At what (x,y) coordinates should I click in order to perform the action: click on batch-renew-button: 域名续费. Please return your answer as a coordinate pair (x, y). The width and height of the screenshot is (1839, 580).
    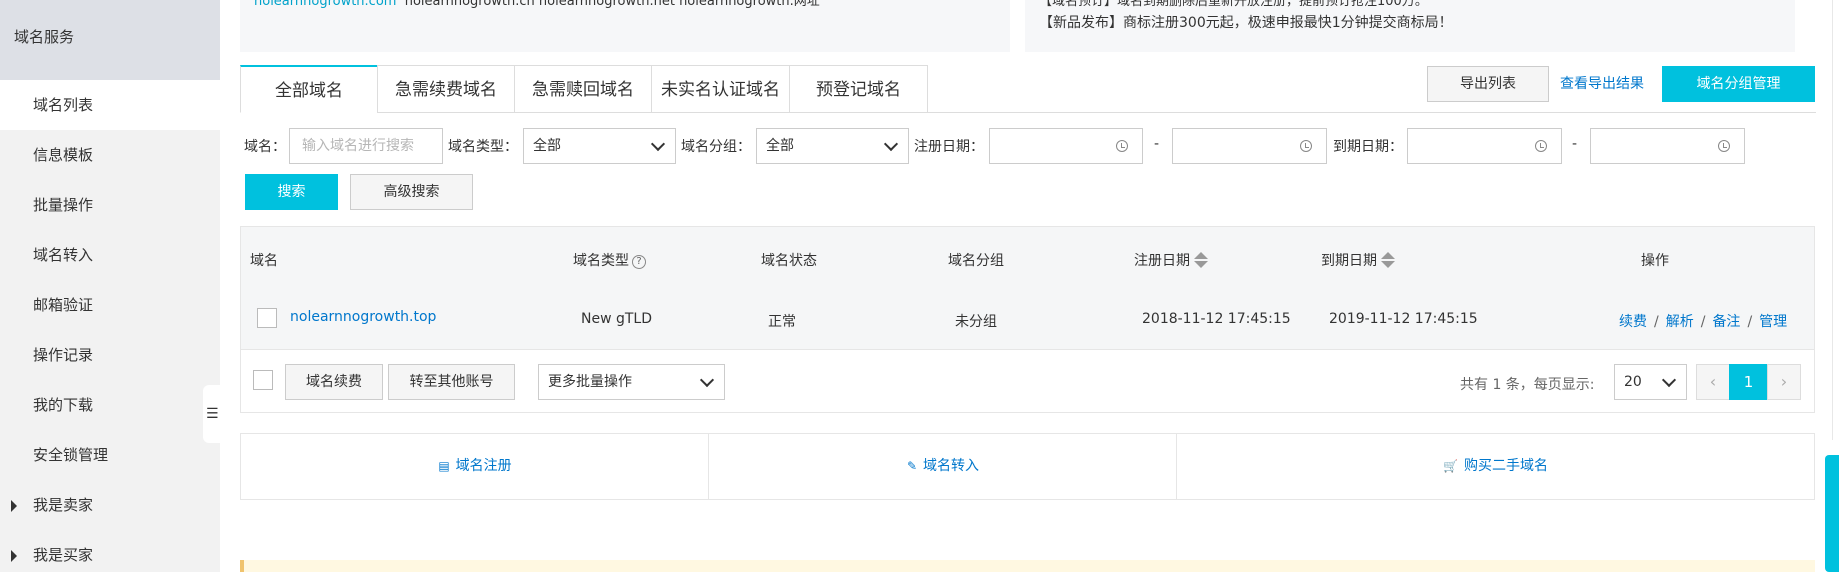
    Looking at the image, I should click on (334, 382).